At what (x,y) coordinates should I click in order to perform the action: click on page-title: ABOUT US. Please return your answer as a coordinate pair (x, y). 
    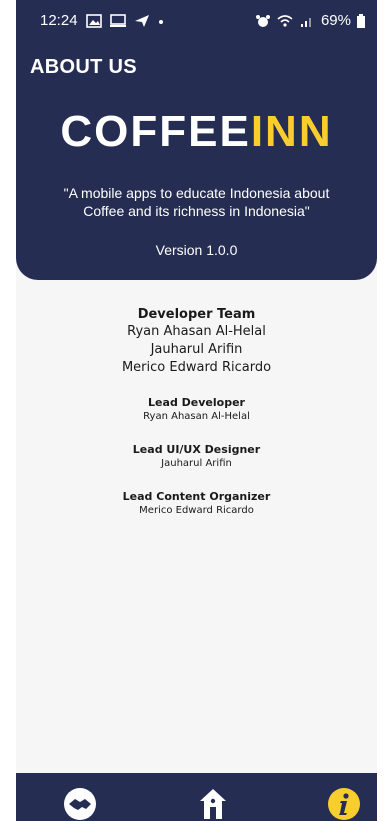
    Looking at the image, I should click on (83, 67).